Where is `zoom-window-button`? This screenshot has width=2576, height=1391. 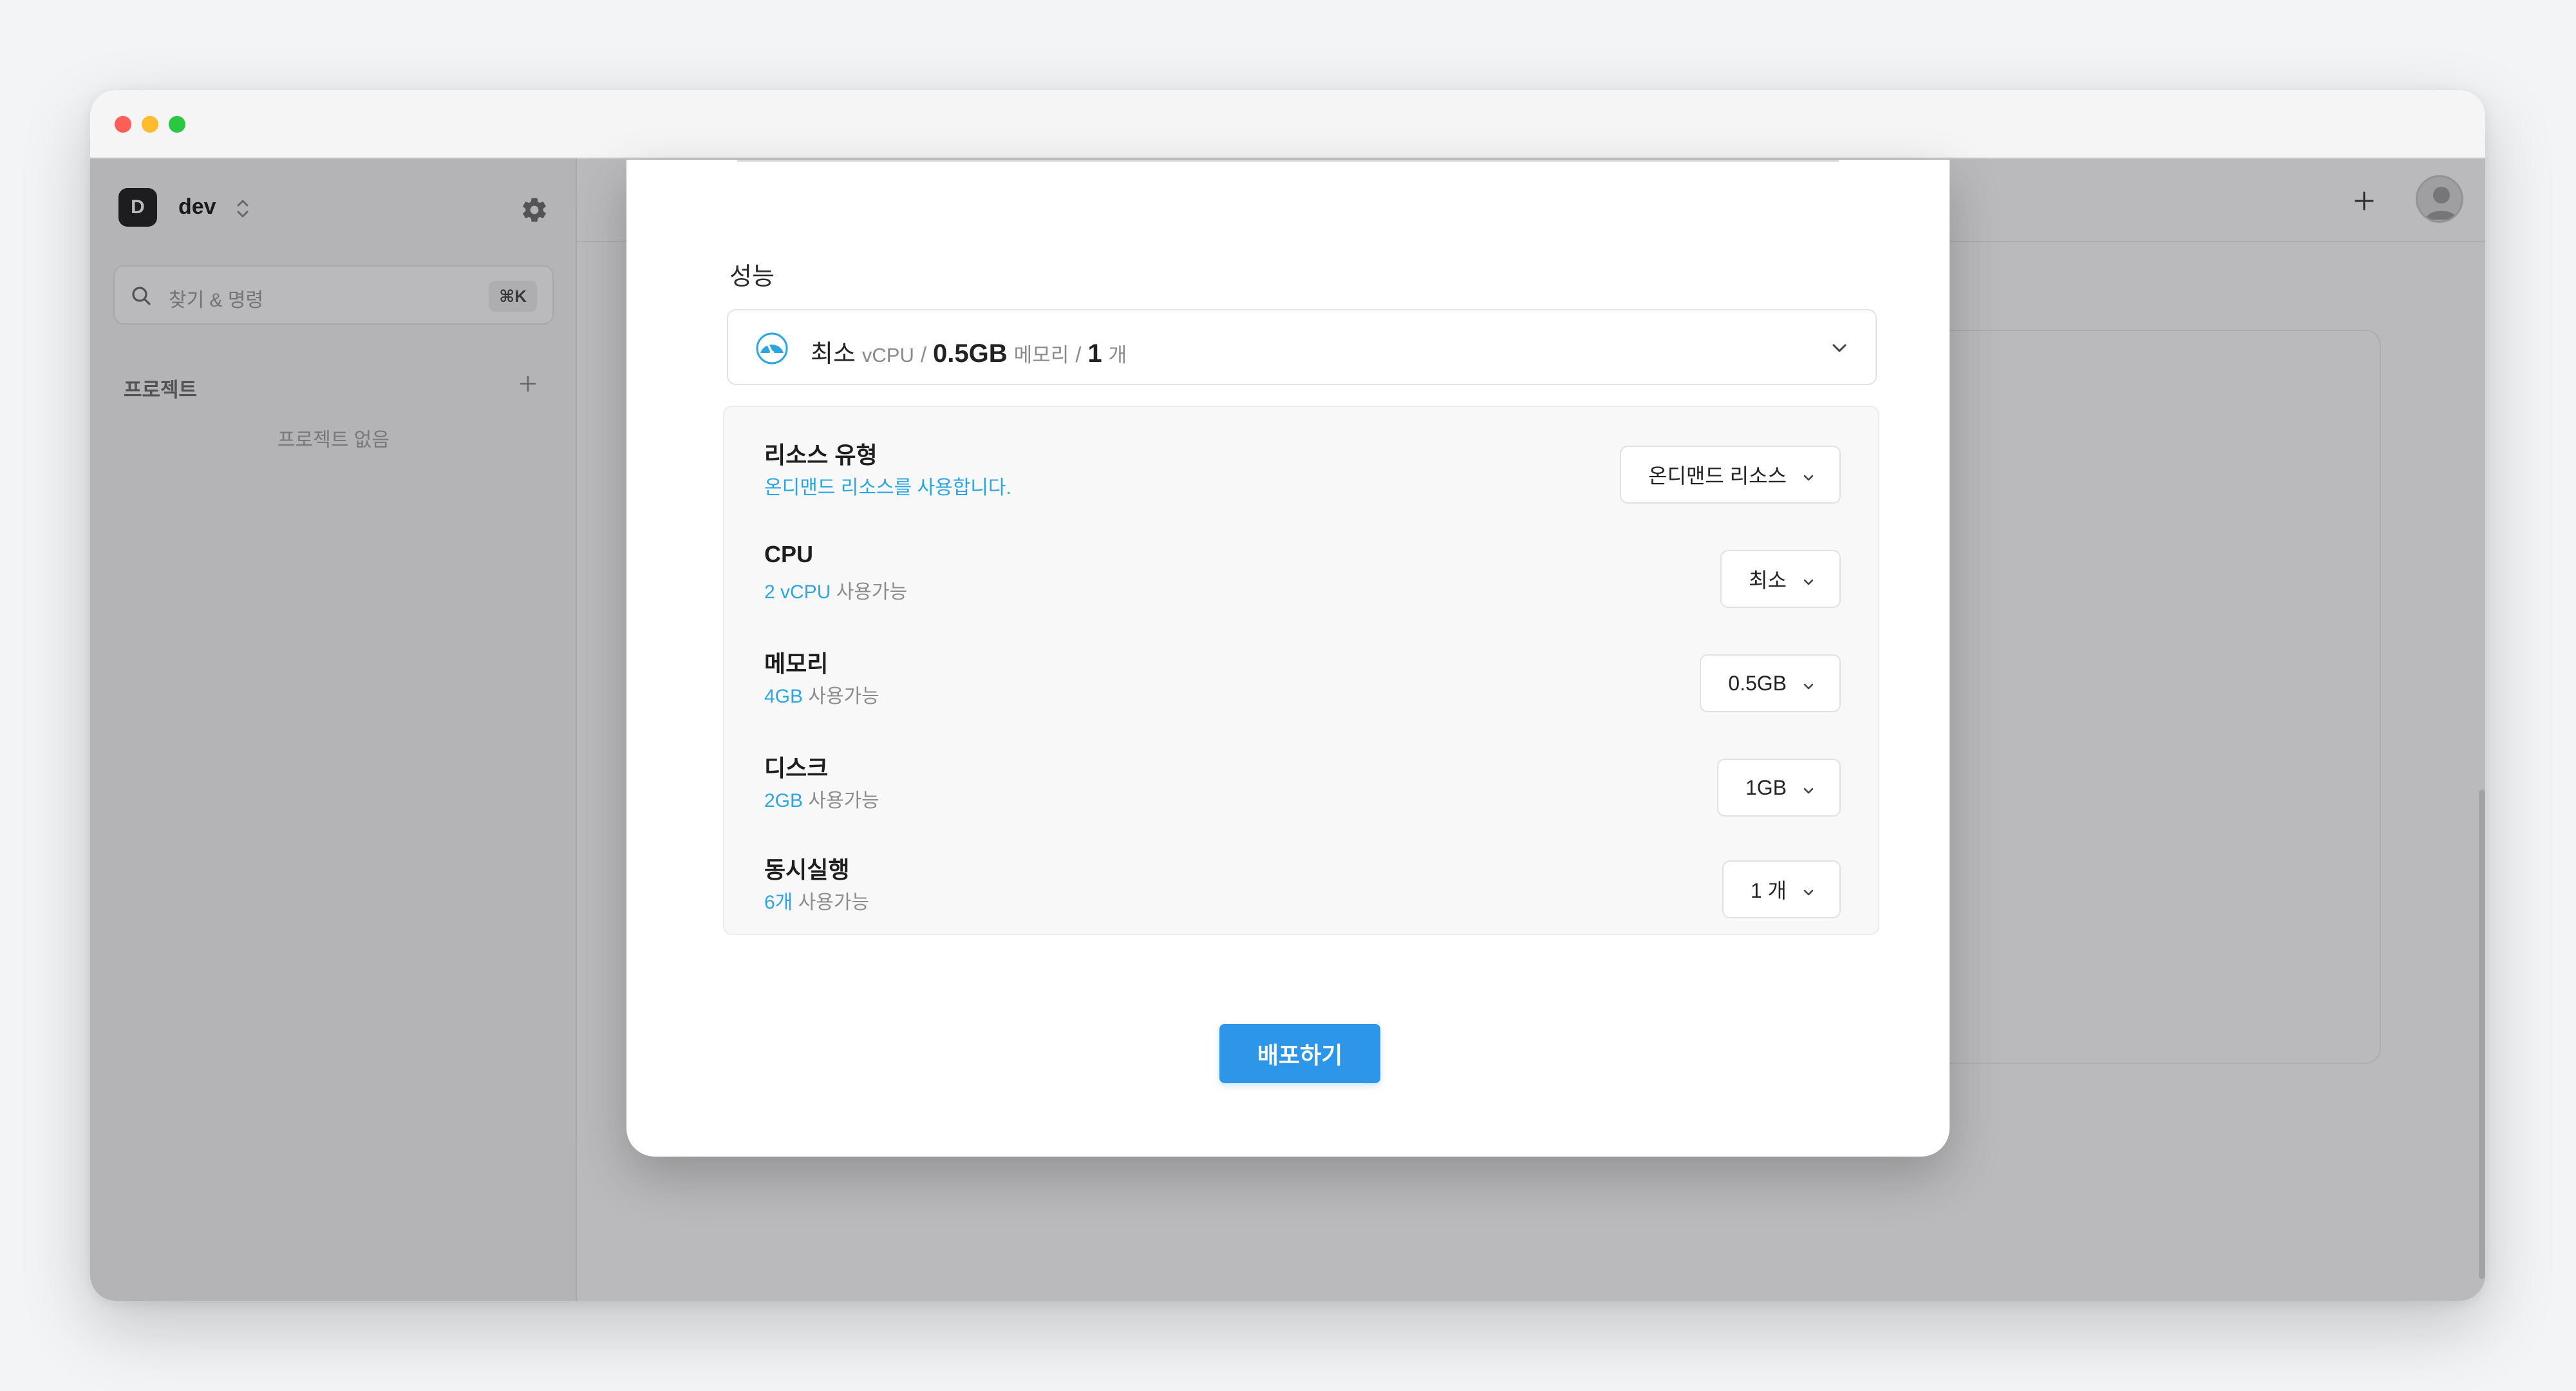
zoom-window-button is located at coordinates (177, 124).